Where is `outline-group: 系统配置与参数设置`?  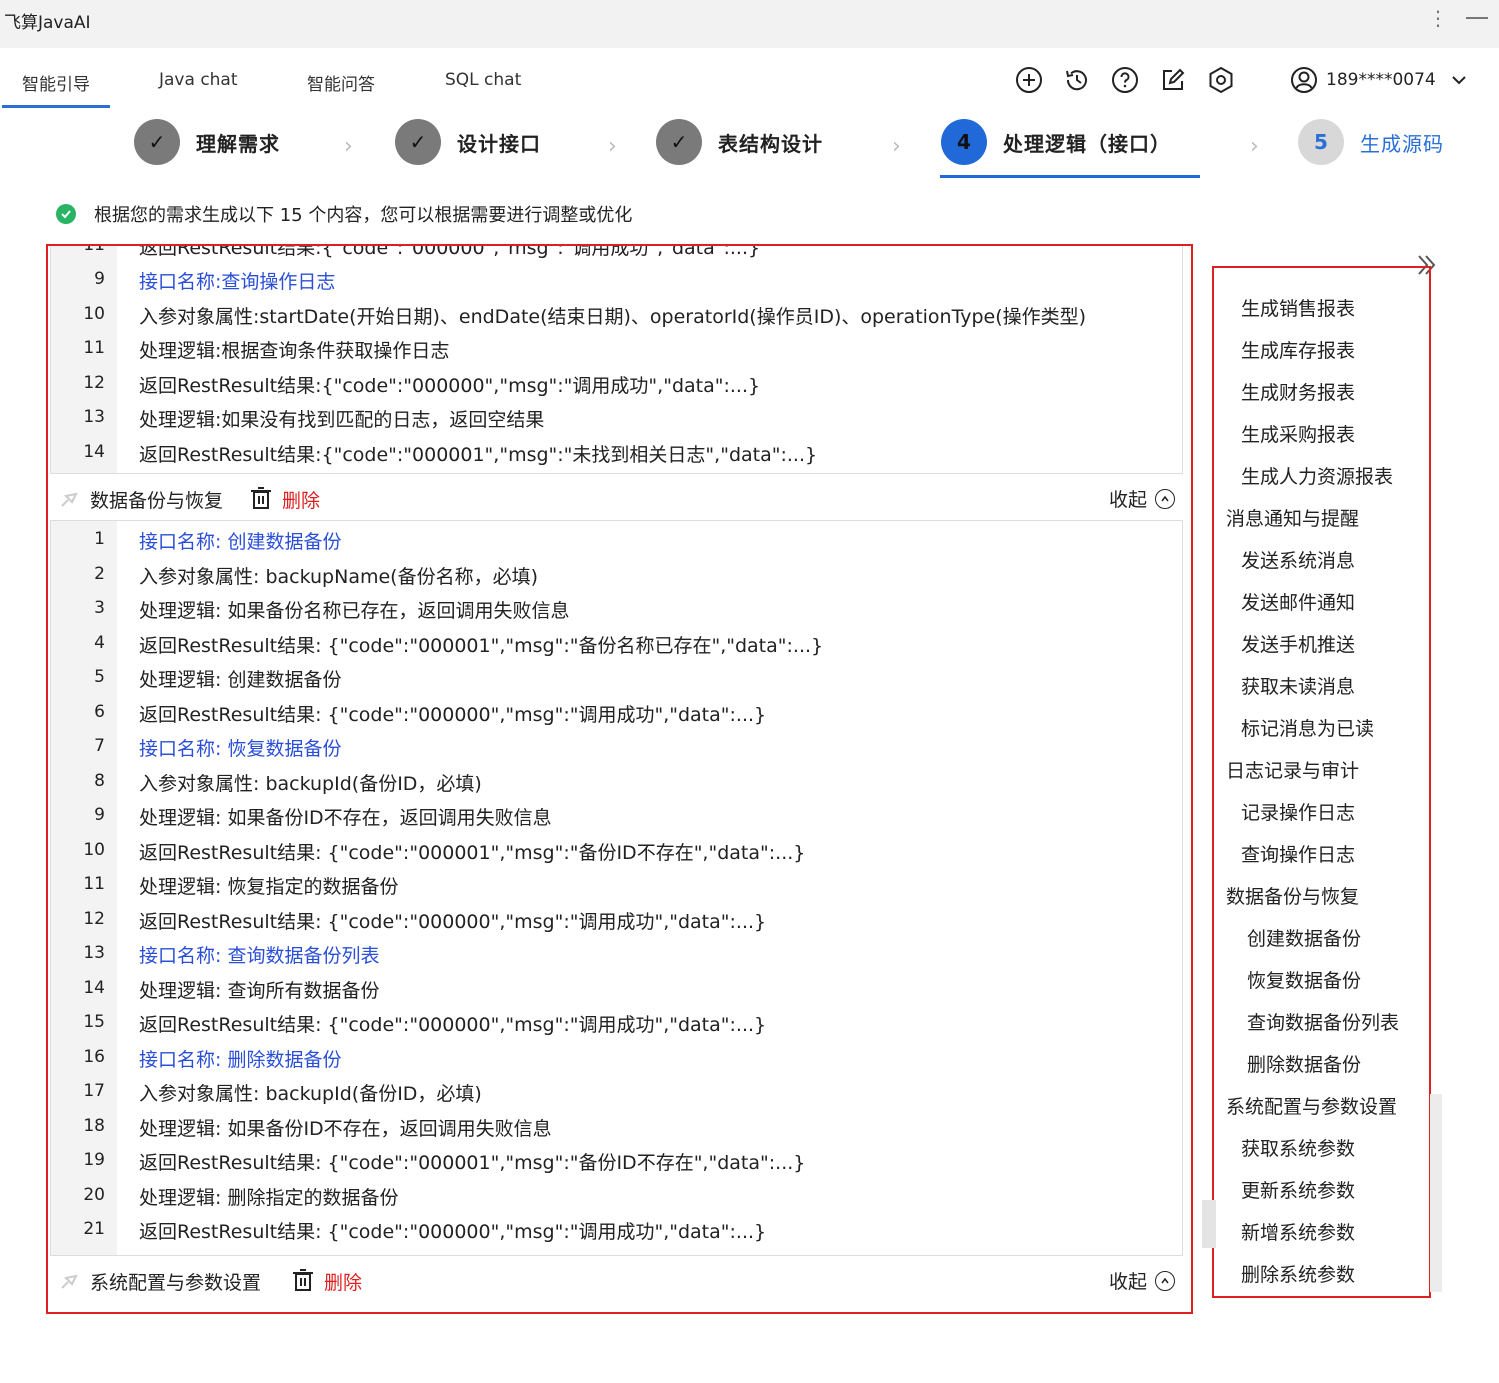
outline-group: 系统配置与参数设置 is located at coordinates (1311, 1105).